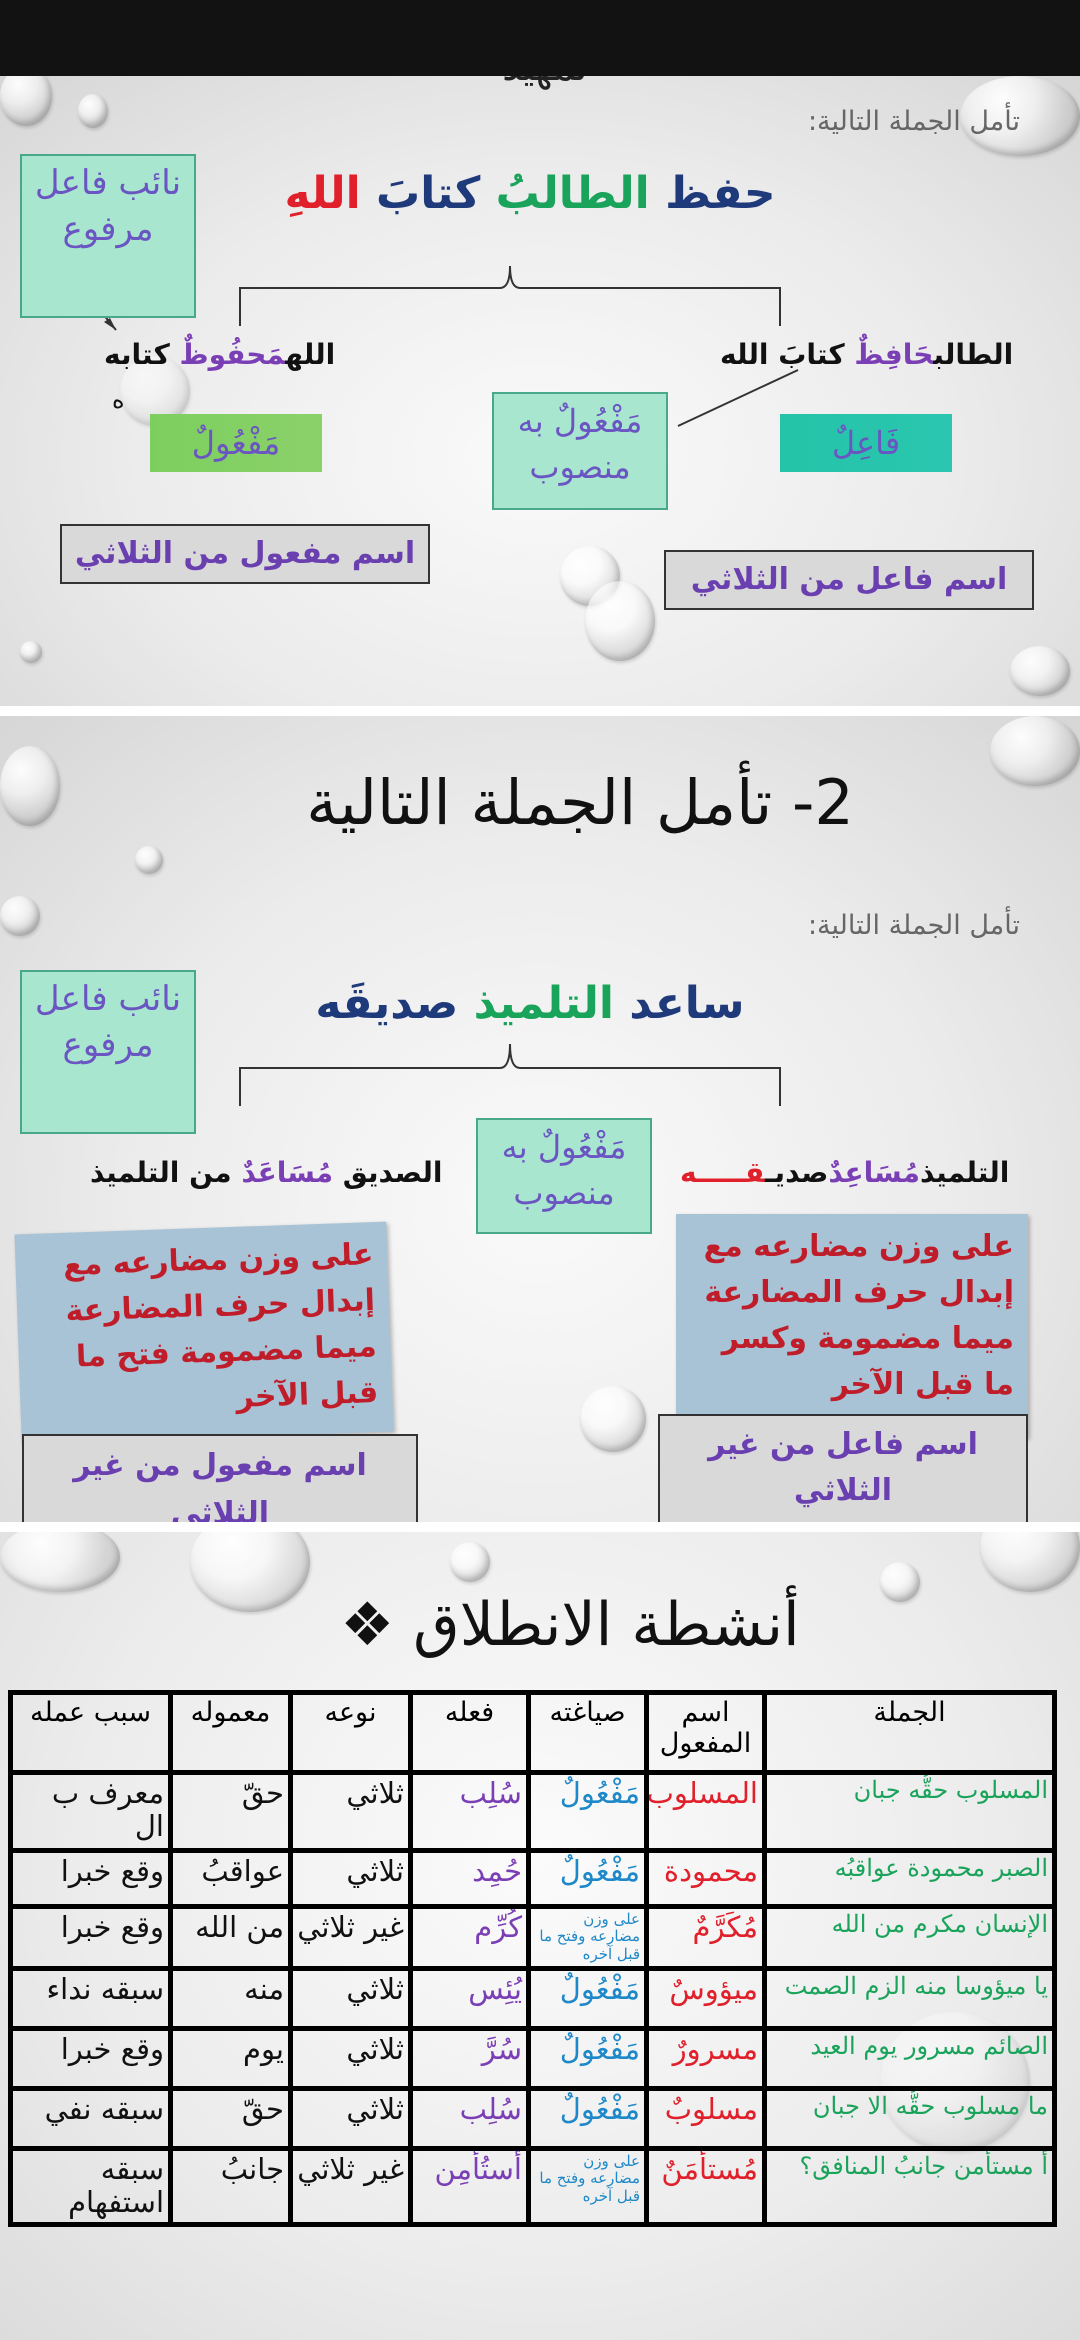 The height and width of the screenshot is (2340, 1080). Describe the element at coordinates (796, 1172) in the screenshot. I see `derived-object: صديـ` at that location.